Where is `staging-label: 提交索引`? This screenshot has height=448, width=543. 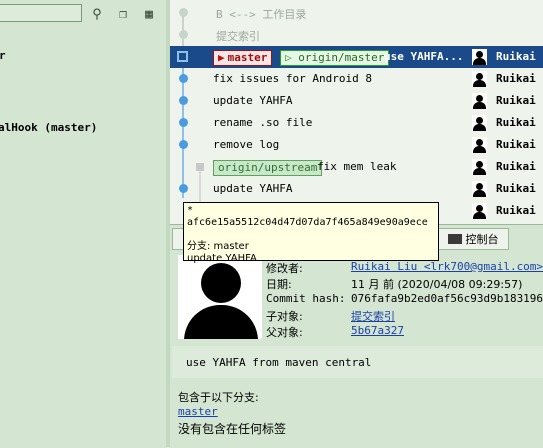 staging-label: 提交索引 is located at coordinates (238, 36).